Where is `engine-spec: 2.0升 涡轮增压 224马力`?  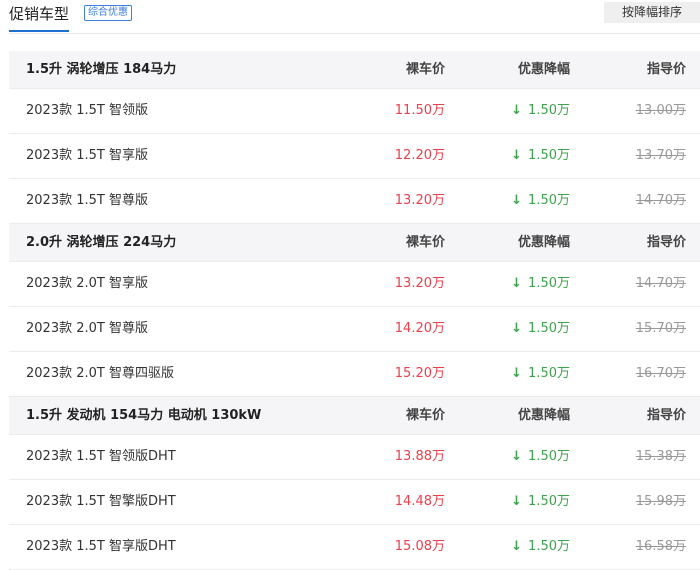
engine-spec: 2.0升 涡轮增压 224马力 is located at coordinates (101, 242).